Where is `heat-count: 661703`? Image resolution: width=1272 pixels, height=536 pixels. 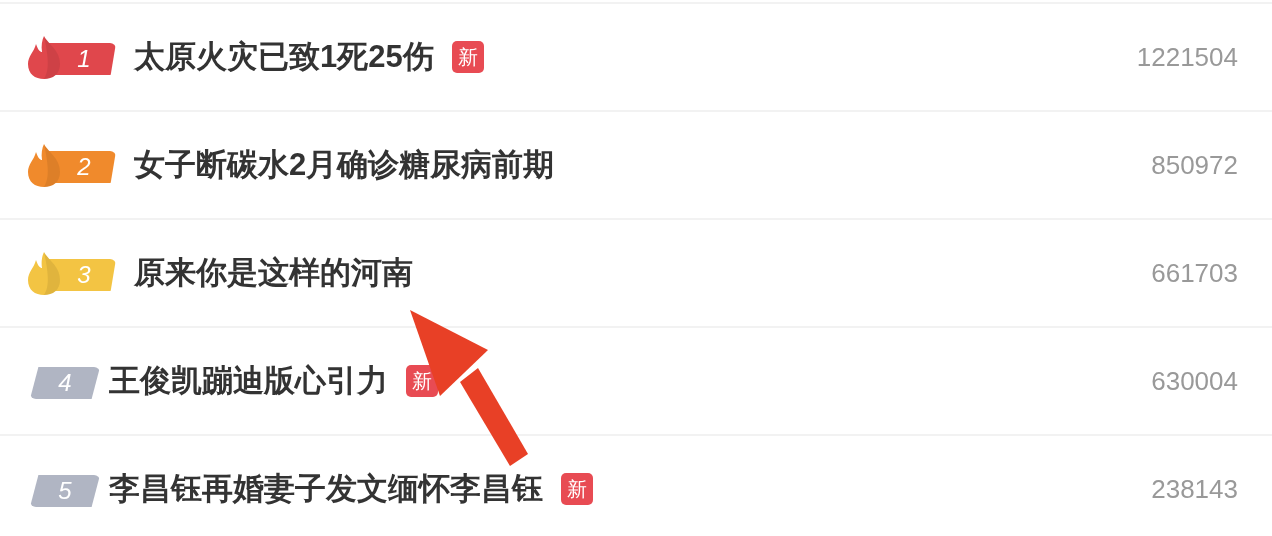
heat-count: 661703 is located at coordinates (1194, 273).